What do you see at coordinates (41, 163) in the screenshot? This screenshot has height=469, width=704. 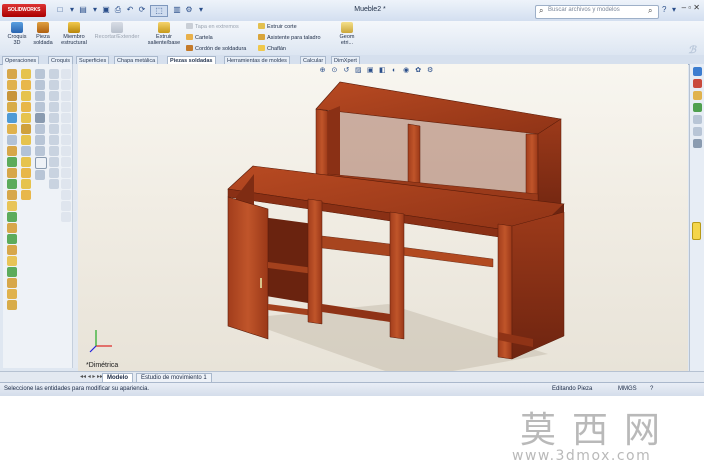 I see `blank-view-icon` at bounding box center [41, 163].